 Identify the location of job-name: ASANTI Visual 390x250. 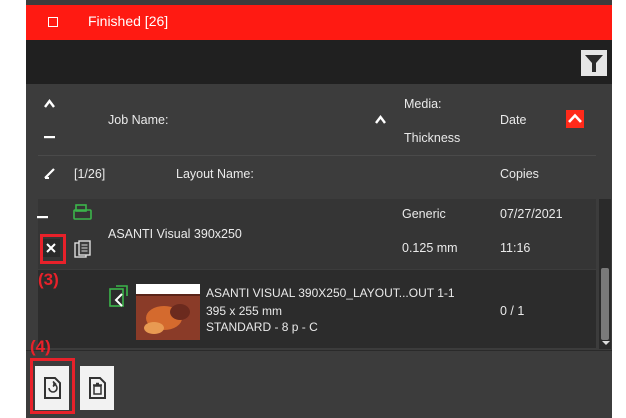
(175, 234).